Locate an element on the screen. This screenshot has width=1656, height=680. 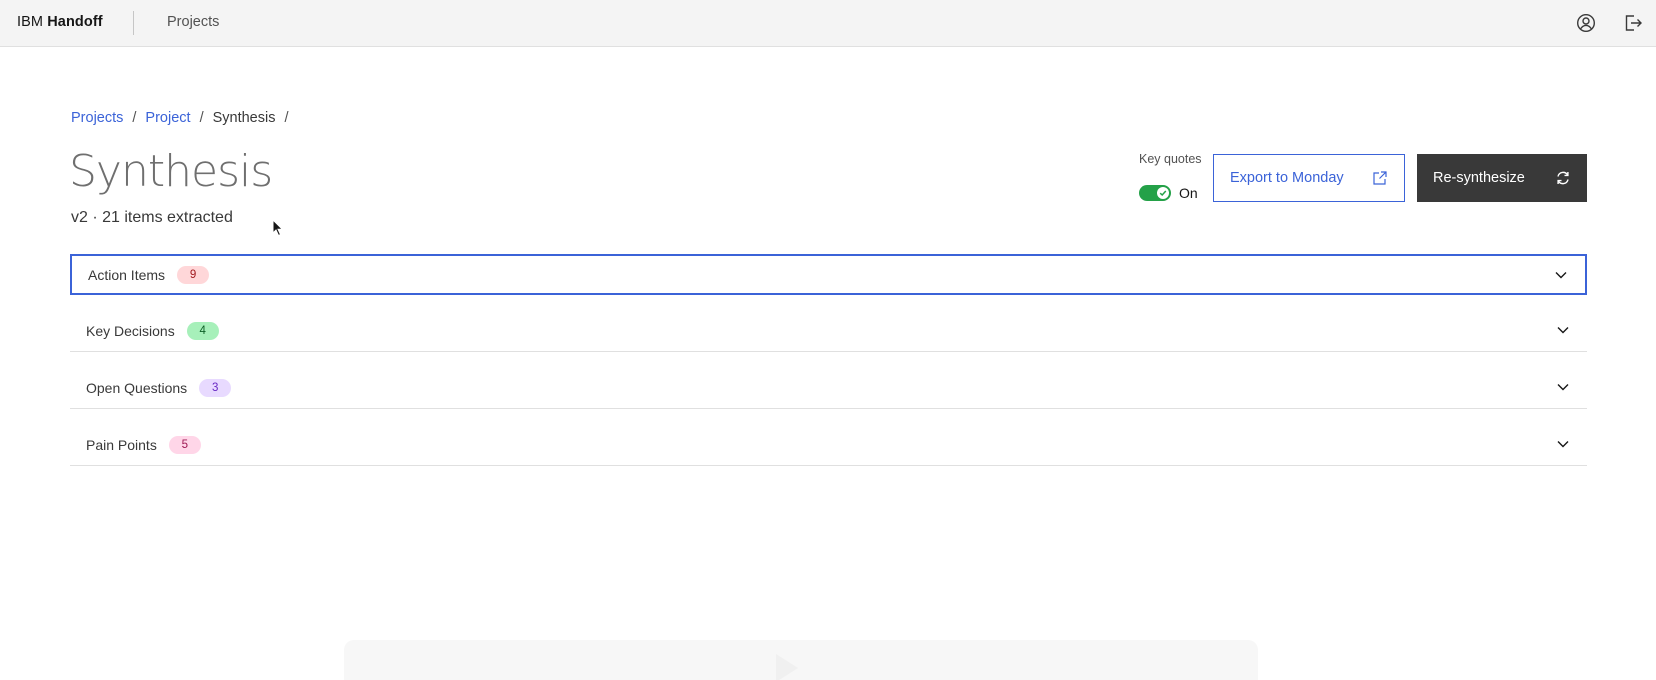
toggle-state-label: On is located at coordinates (1188, 193).